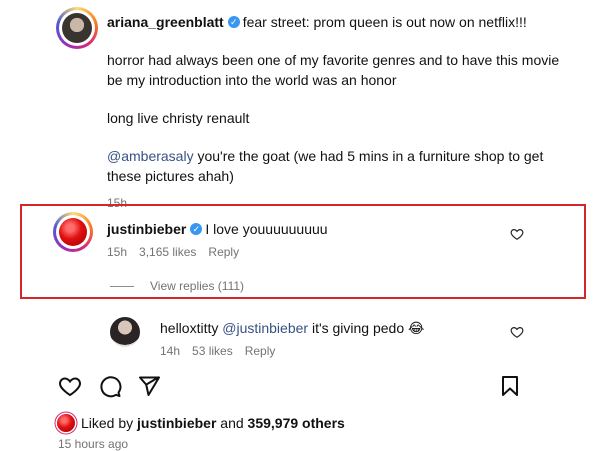  What do you see at coordinates (117, 252) in the screenshot?
I see `comment1-time: 15h` at bounding box center [117, 252].